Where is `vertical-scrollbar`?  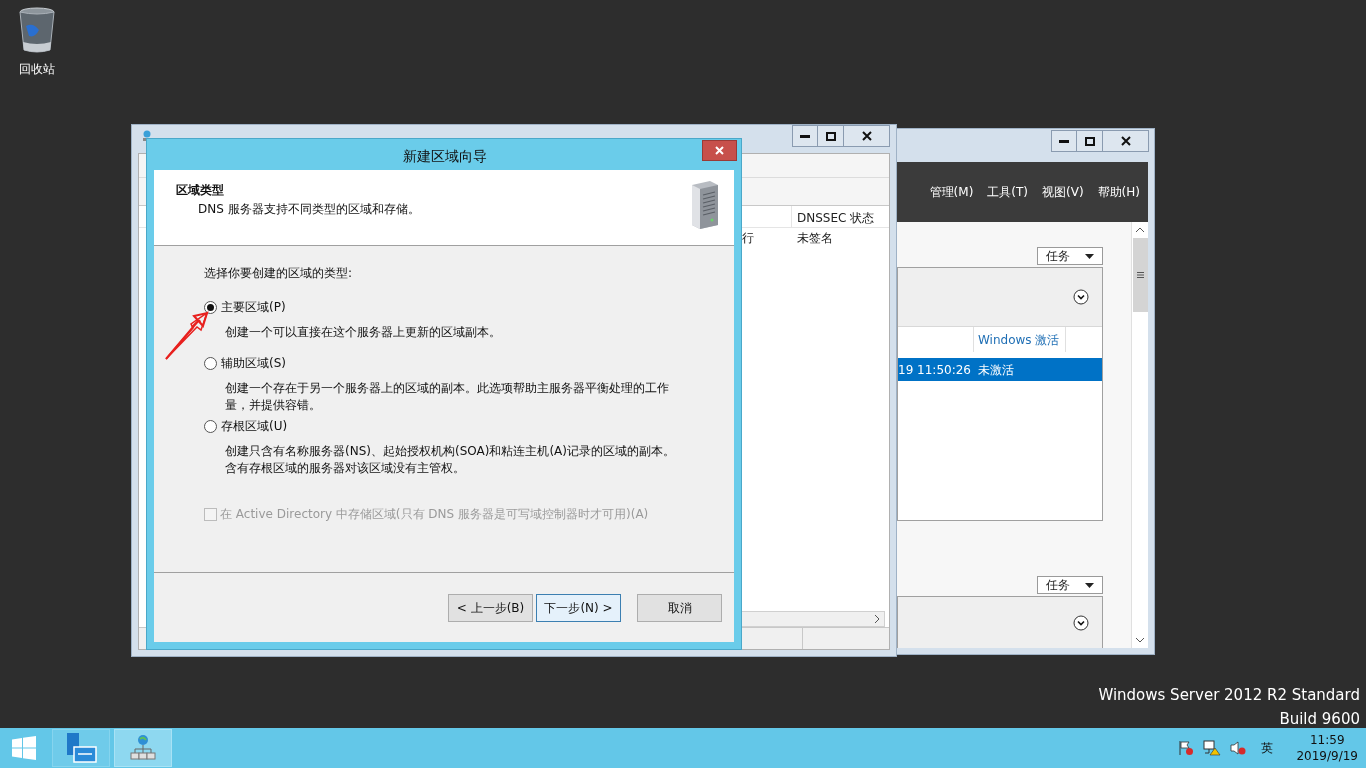 vertical-scrollbar is located at coordinates (1139, 435).